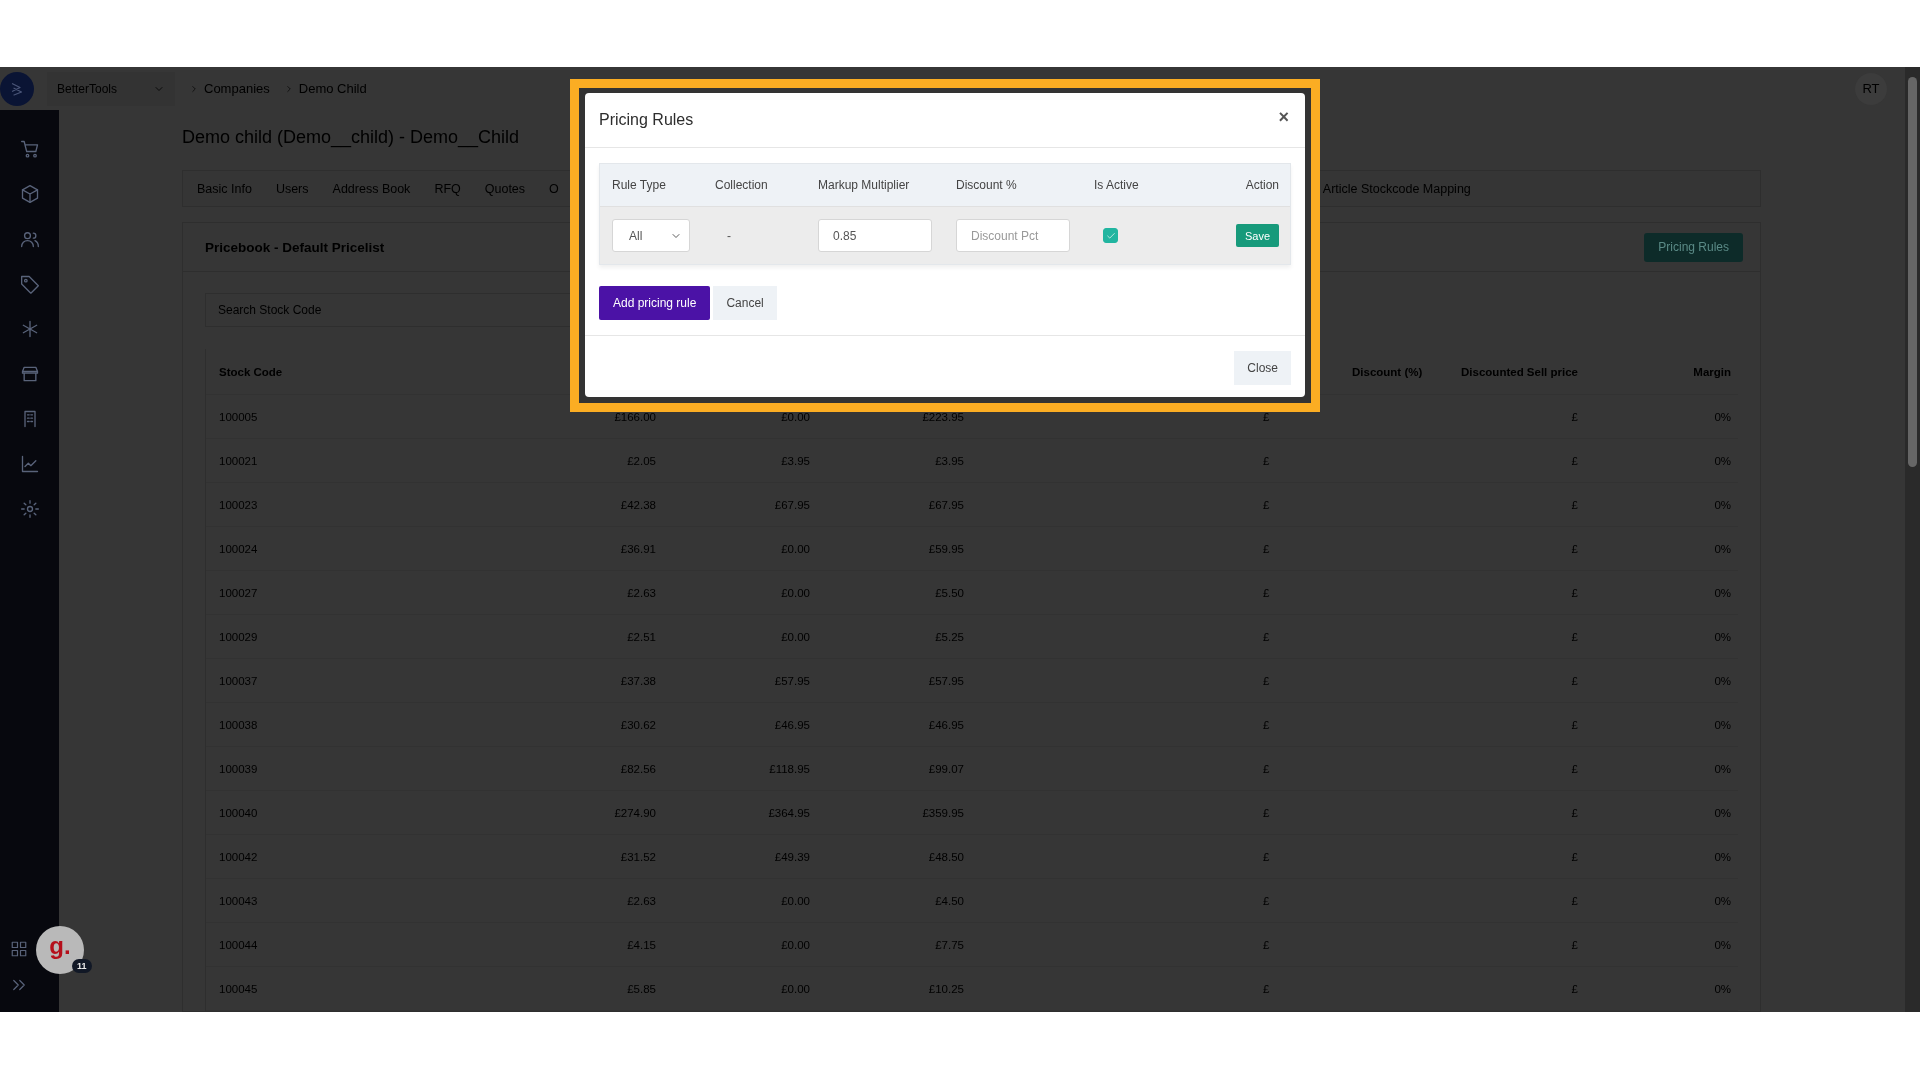  What do you see at coordinates (1117, 185) in the screenshot?
I see `column-header: Is Active` at bounding box center [1117, 185].